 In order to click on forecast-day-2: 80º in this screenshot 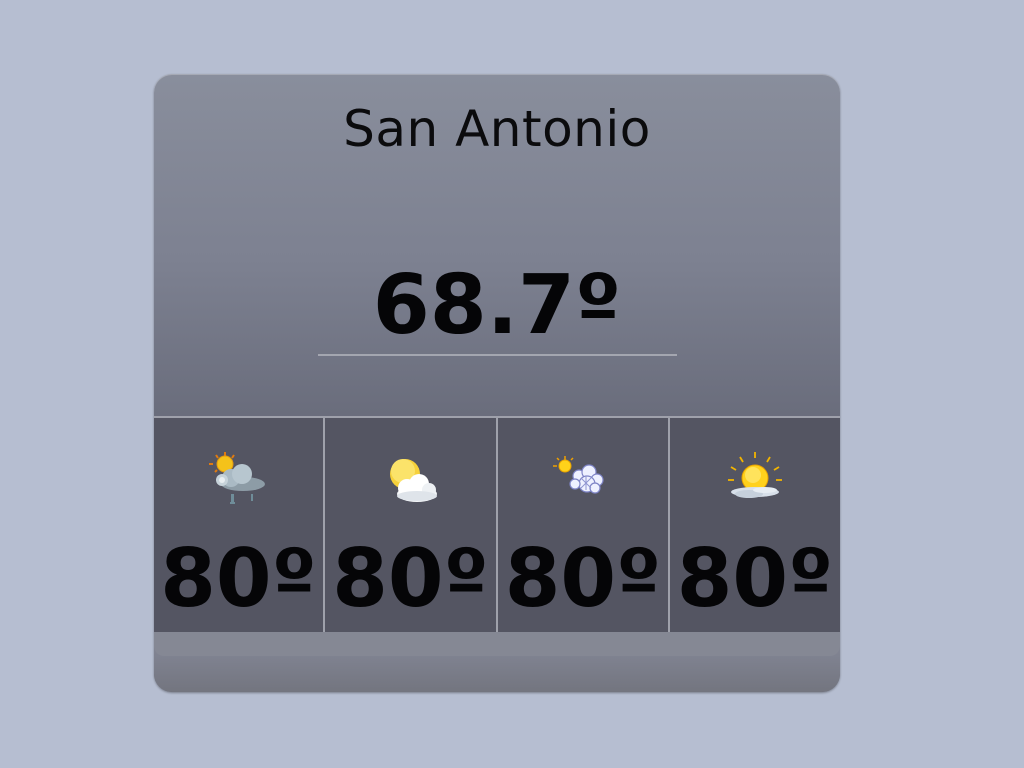, I will do `click(411, 526)`.